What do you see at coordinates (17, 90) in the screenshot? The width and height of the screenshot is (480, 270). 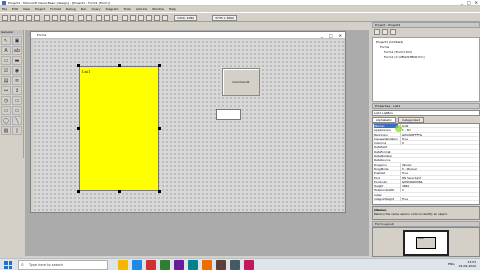 I see `vscrollbar-tool-icon: ↕` at bounding box center [17, 90].